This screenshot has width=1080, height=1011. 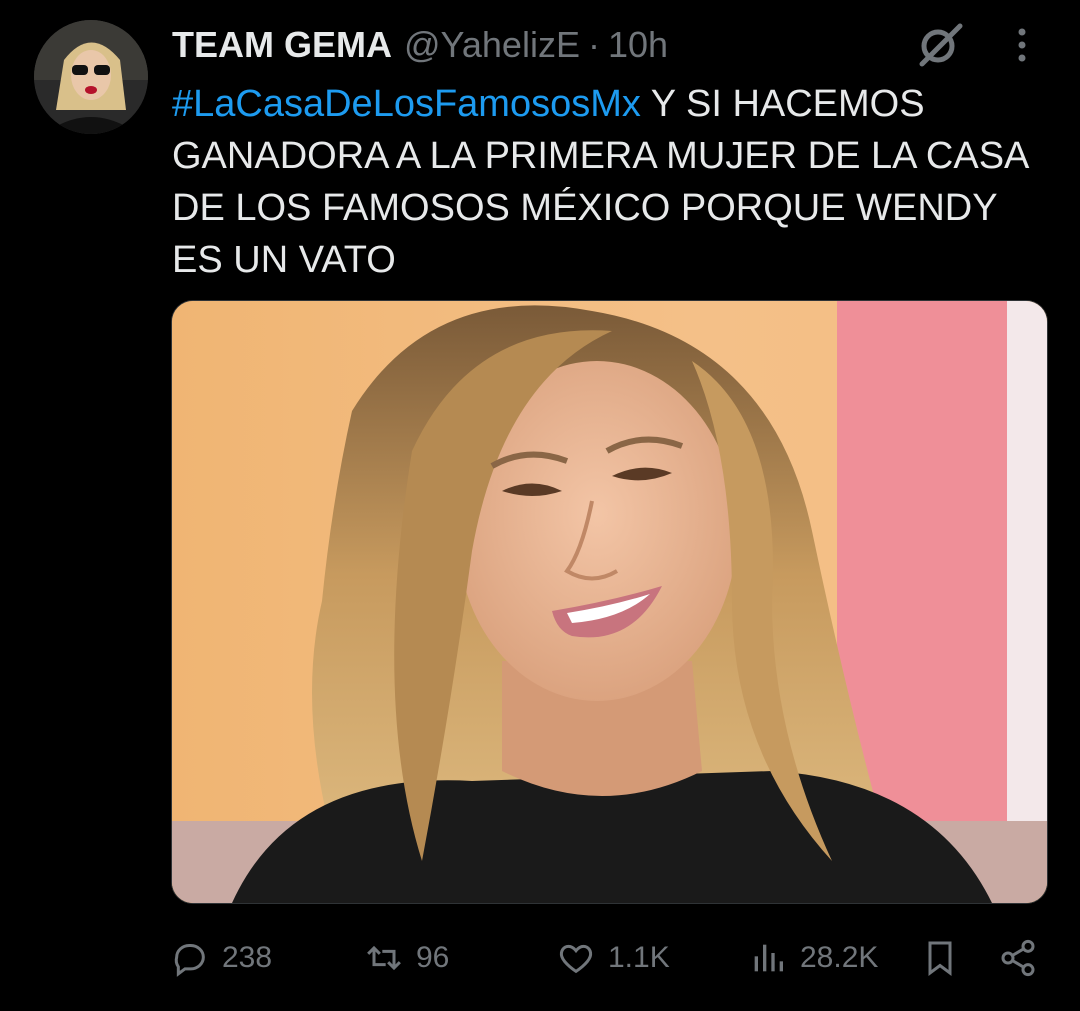 I want to click on grok-icon, so click(x=940, y=45).